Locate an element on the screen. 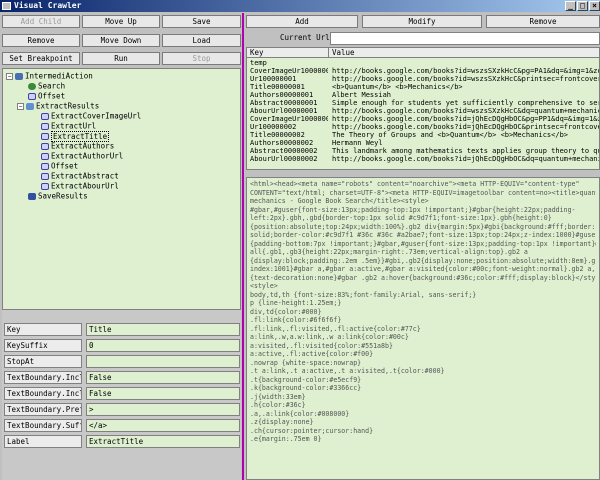 This screenshot has width=600, height=480. property-value-input is located at coordinates (163, 361).